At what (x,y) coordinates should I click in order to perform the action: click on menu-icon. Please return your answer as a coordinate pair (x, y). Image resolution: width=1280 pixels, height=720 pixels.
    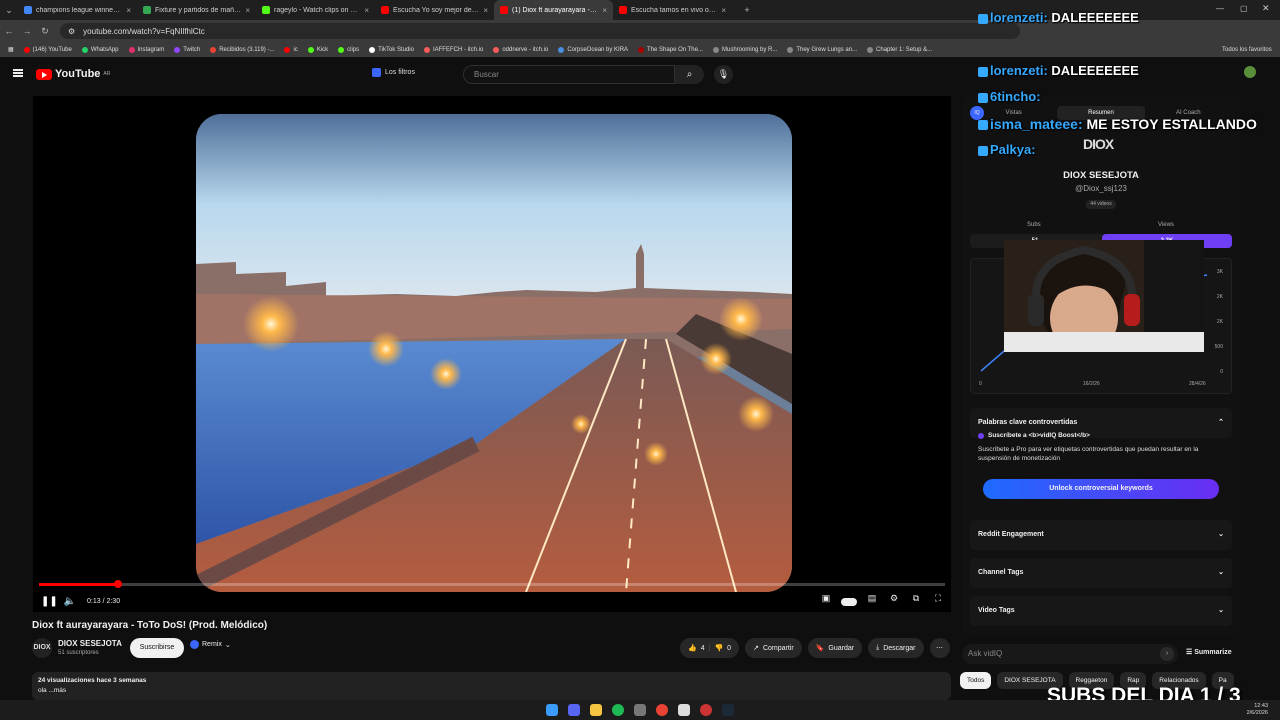
    Looking at the image, I should click on (18, 73).